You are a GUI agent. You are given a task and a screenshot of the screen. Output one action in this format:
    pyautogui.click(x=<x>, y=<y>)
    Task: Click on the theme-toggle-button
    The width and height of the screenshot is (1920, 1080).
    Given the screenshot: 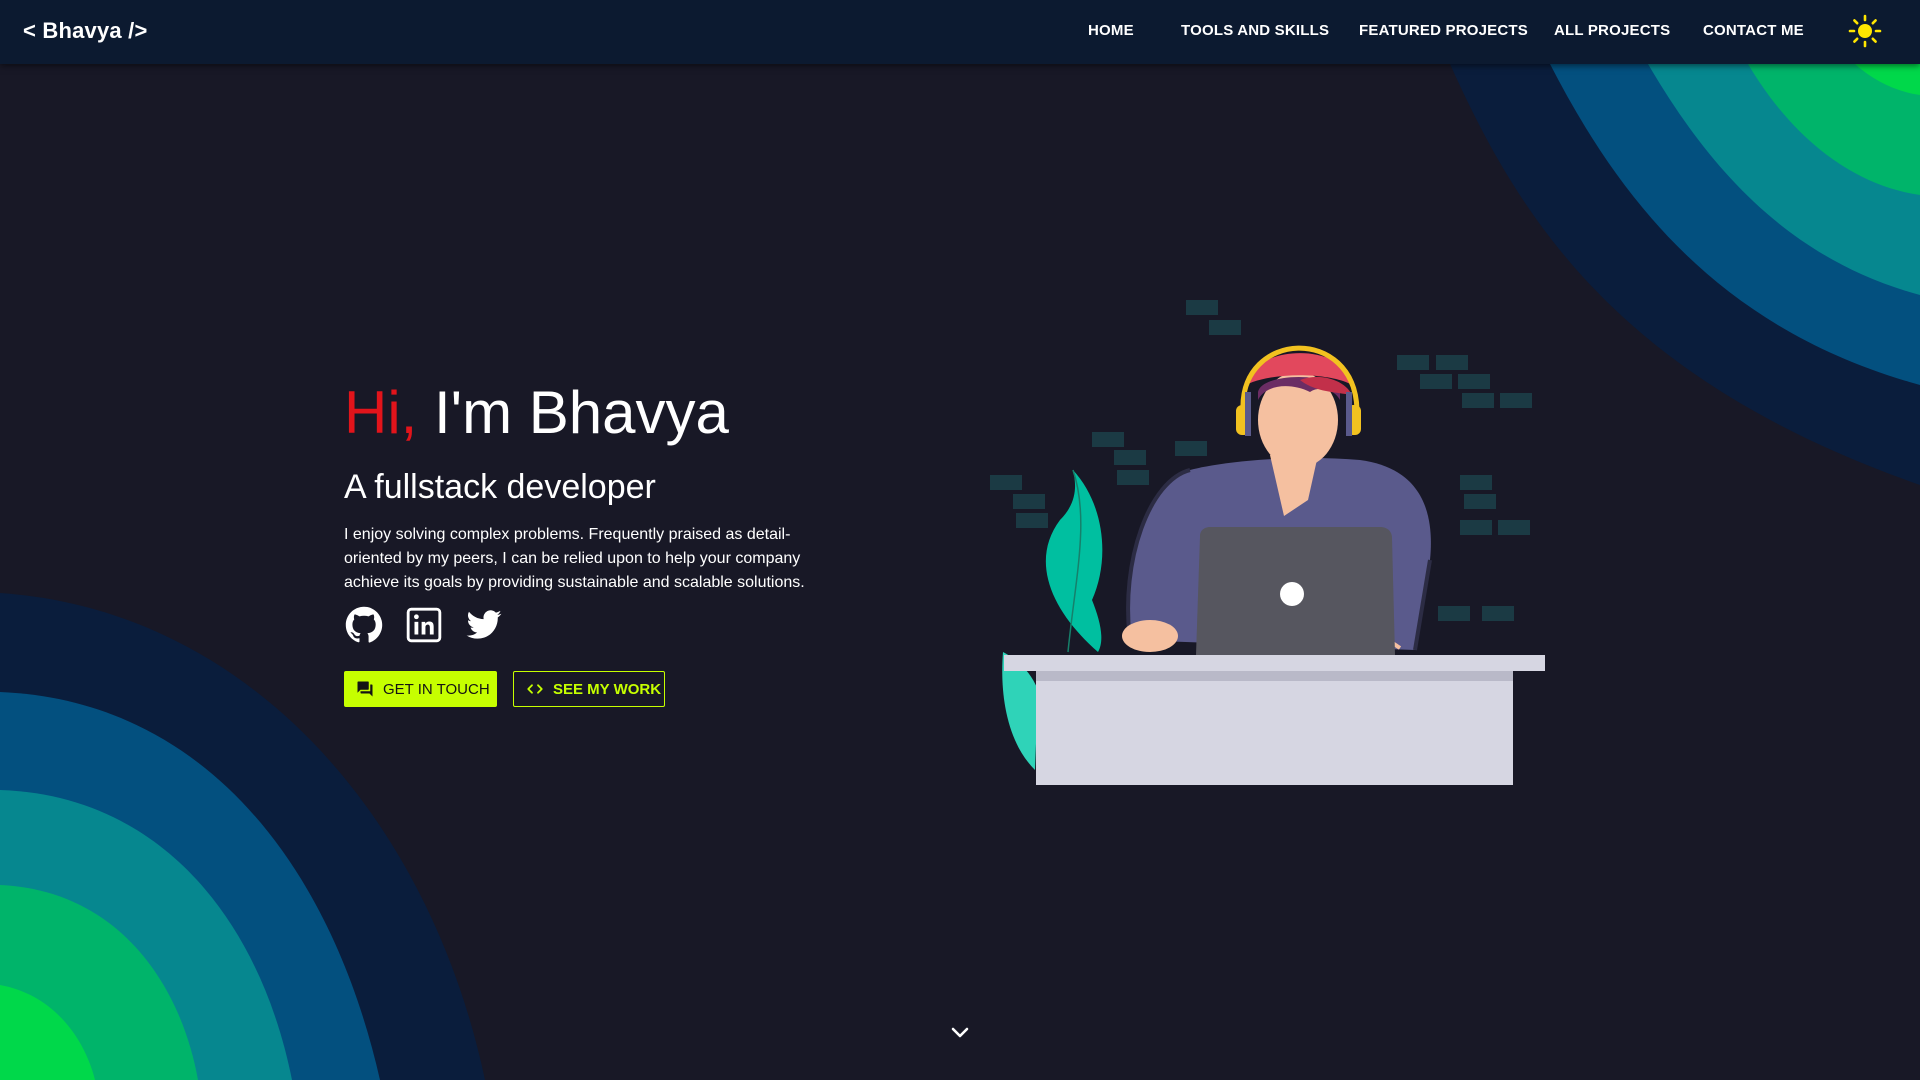 What is the action you would take?
    pyautogui.click(x=1865, y=31)
    